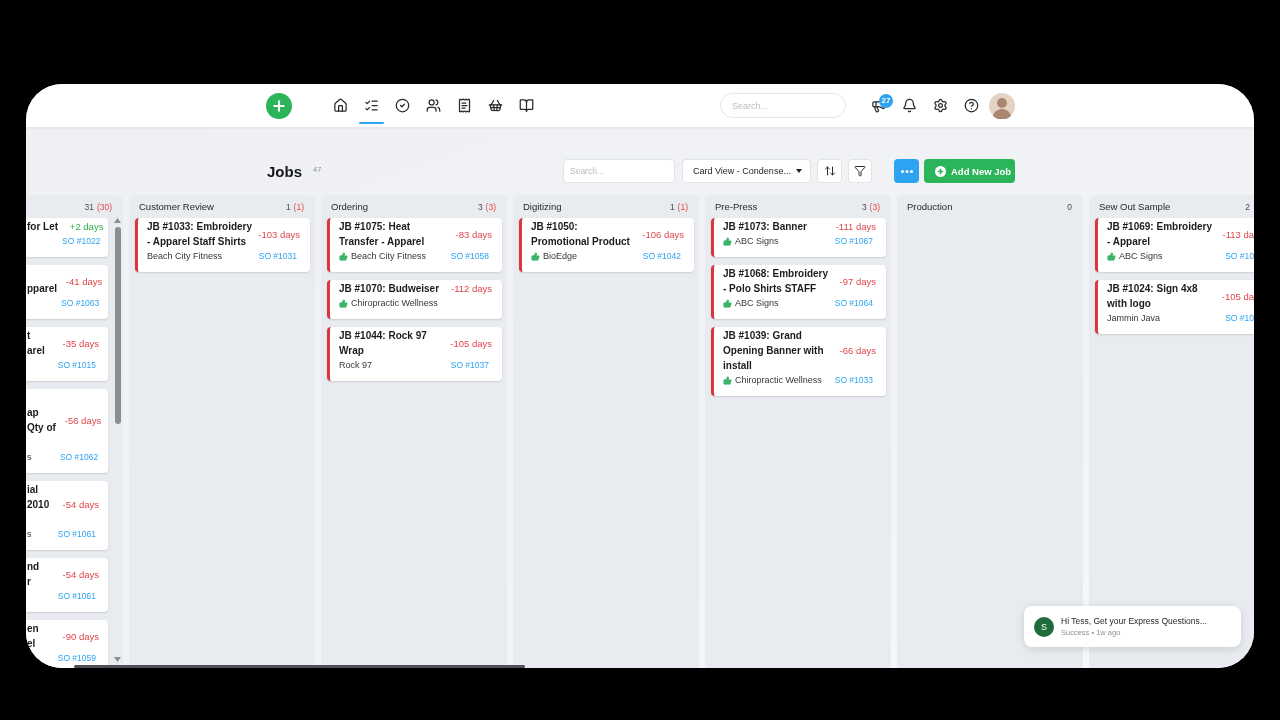 Image resolution: width=1280 pixels, height=720 pixels. Describe the element at coordinates (33, 567) in the screenshot. I see `card-title: nd` at that location.